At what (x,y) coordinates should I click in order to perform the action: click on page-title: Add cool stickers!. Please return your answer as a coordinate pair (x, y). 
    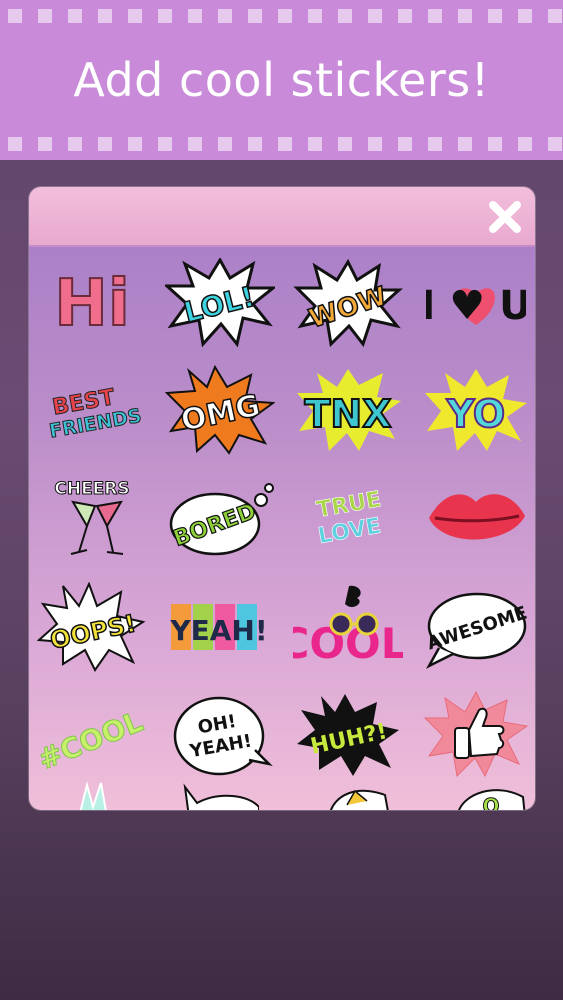
    Looking at the image, I should click on (281, 80).